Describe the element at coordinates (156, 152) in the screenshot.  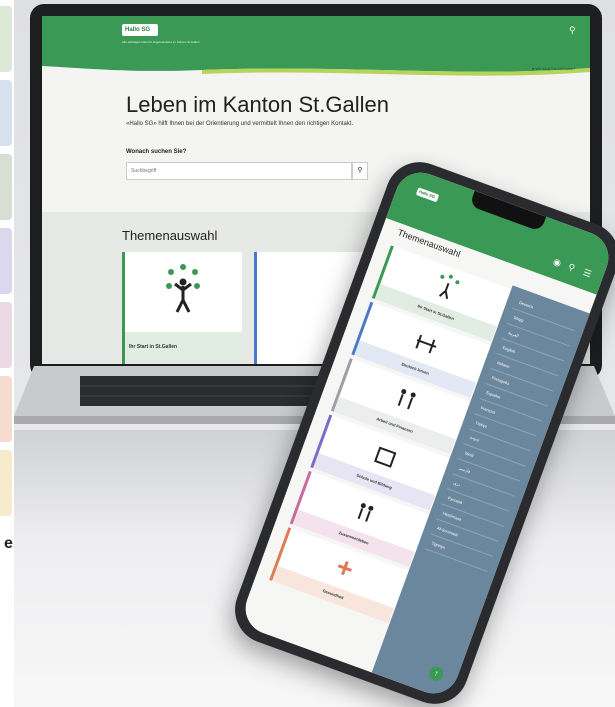
I see `search-label: Wonach suchen Sie?` at that location.